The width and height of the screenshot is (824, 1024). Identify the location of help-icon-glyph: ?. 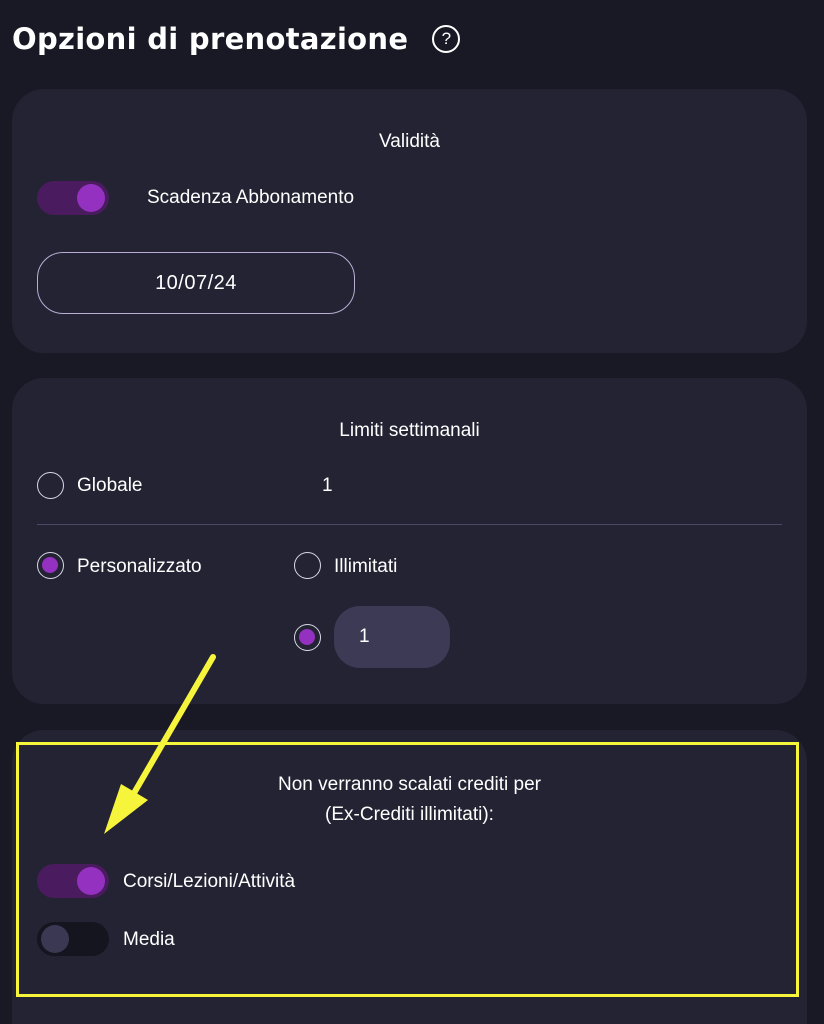
(446, 38).